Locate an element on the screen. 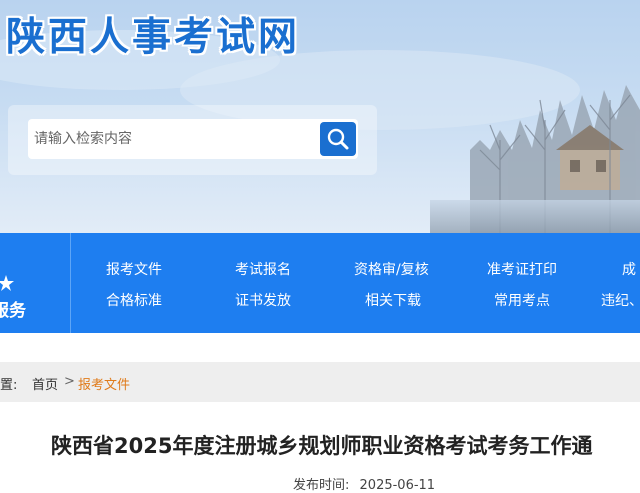  article-meta: 发布时间: 2025-06-11 is located at coordinates (364, 483).